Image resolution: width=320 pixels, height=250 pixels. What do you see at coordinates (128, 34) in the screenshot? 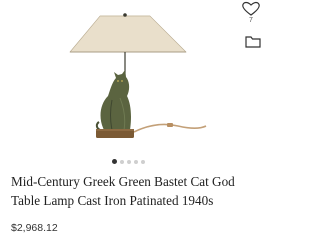
I see `lamp-shade` at bounding box center [128, 34].